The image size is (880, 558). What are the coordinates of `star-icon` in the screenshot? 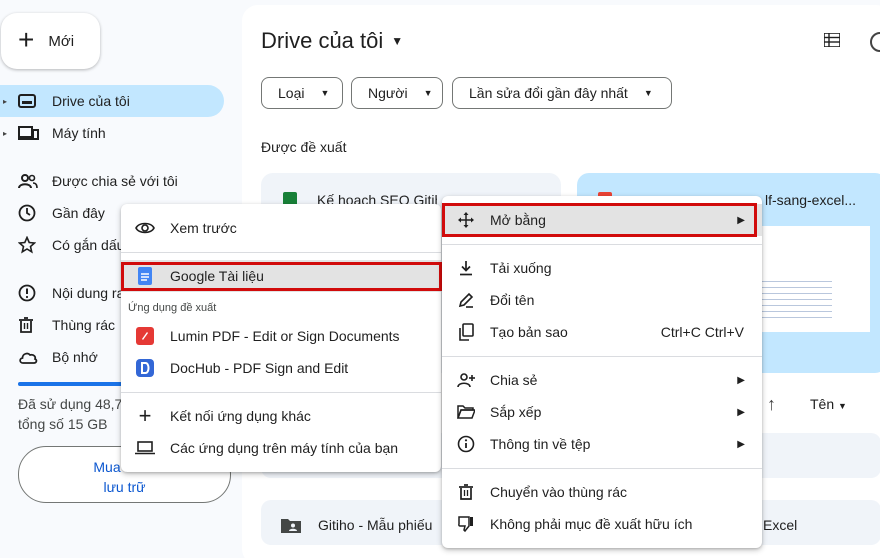 It's located at (32, 245).